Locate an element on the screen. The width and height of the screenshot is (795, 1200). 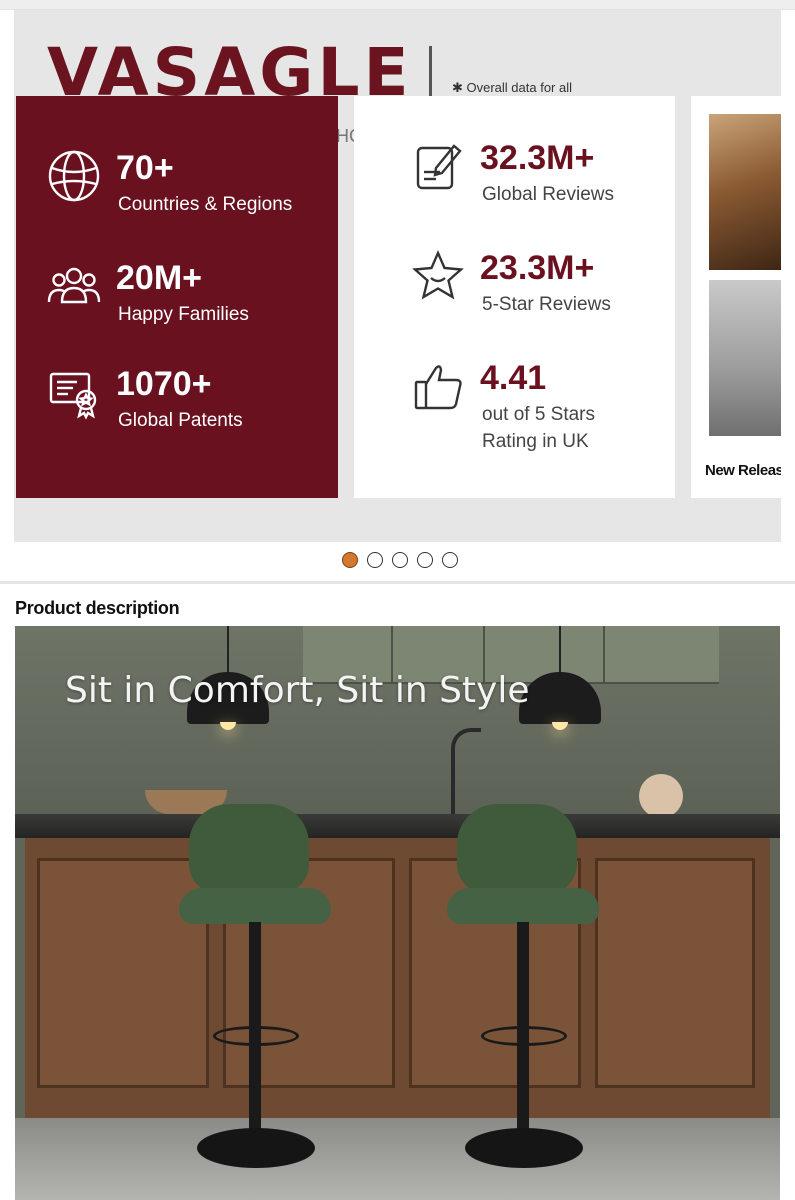
stat-label: Countries & Regions is located at coordinates (205, 204).